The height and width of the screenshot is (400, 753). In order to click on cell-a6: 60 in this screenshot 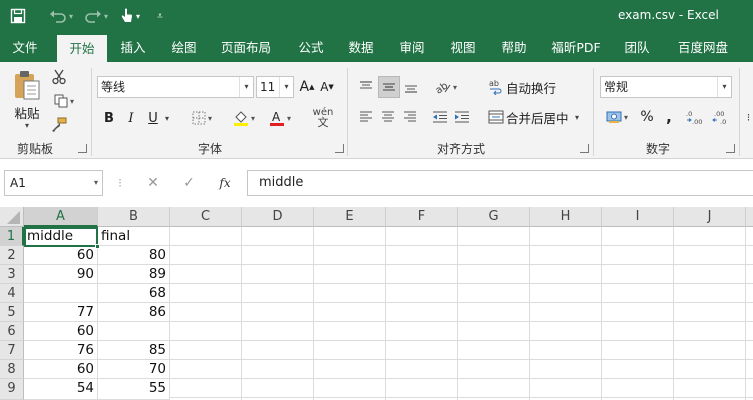, I will do `click(61, 331)`.